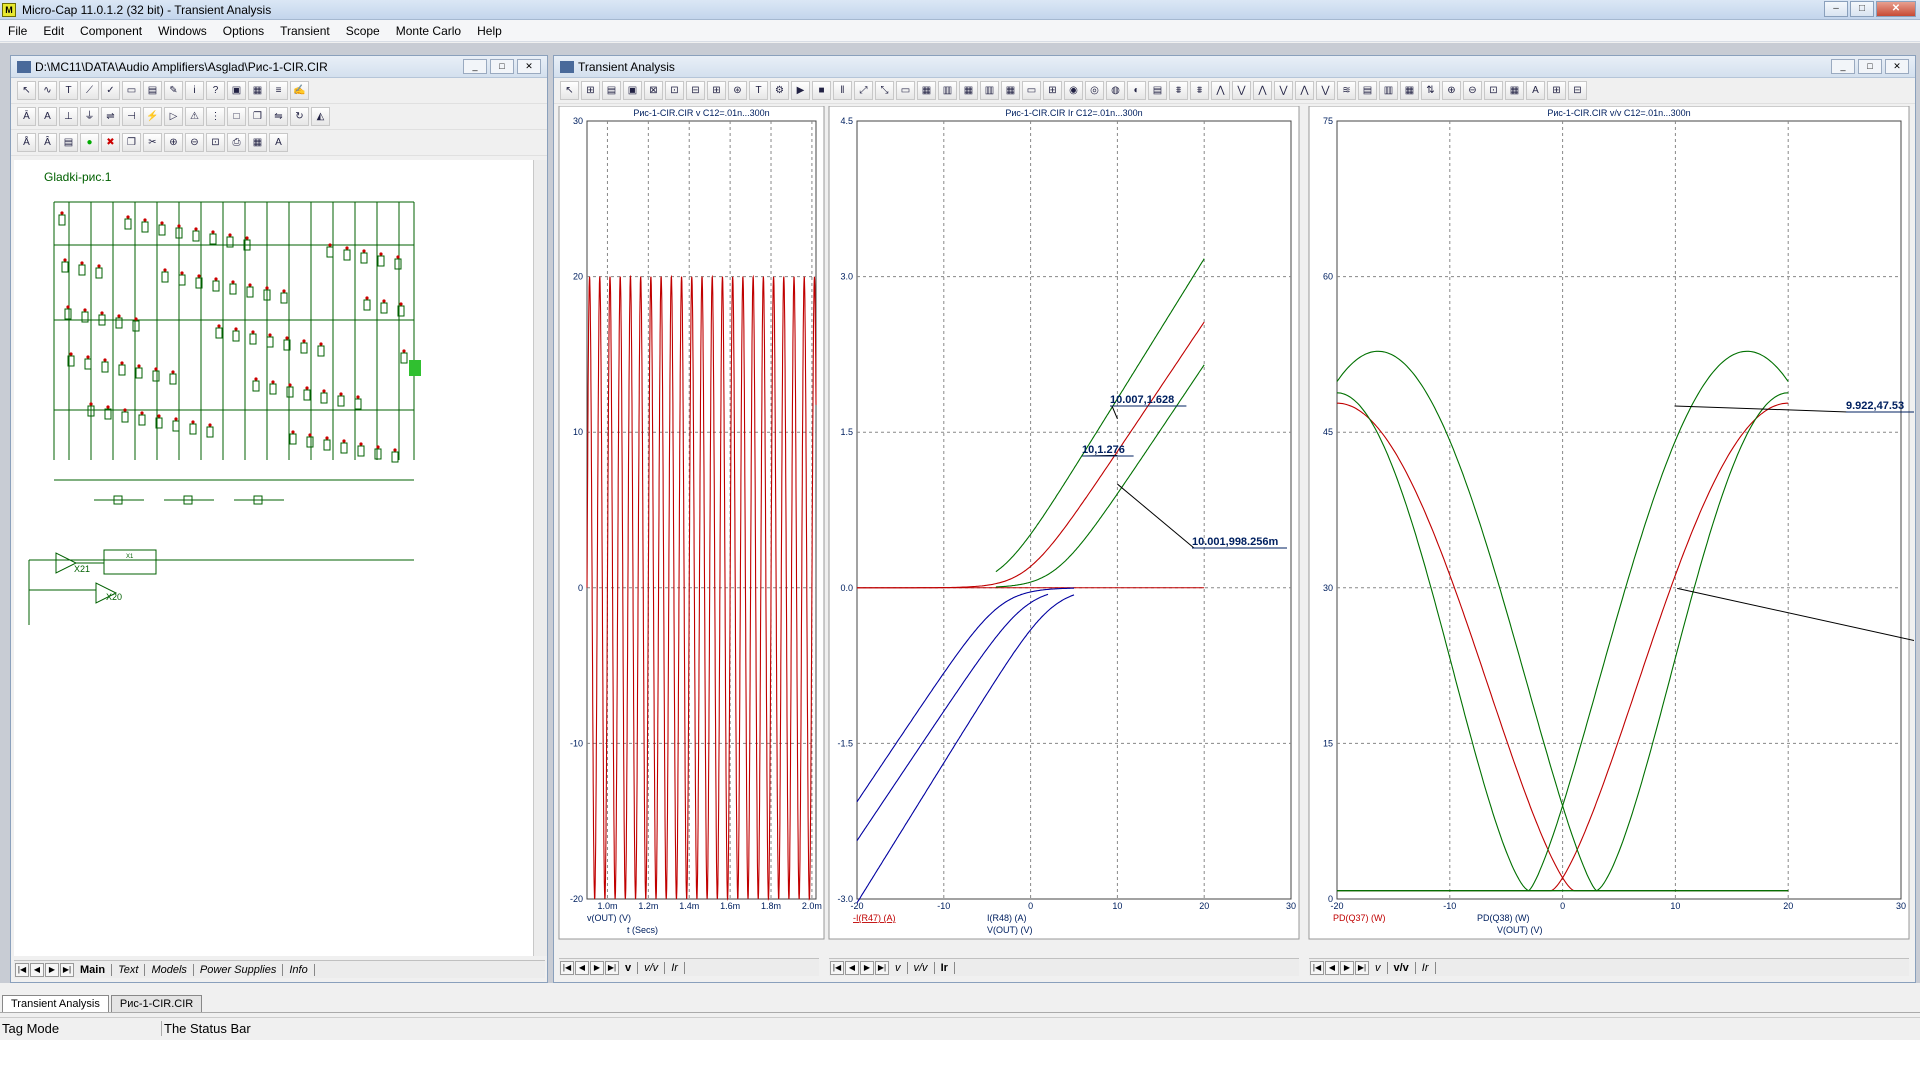 This screenshot has height=1080, width=1920. What do you see at coordinates (1073, 90) in the screenshot?
I see `analysis-tool-25-icon: ◉` at bounding box center [1073, 90].